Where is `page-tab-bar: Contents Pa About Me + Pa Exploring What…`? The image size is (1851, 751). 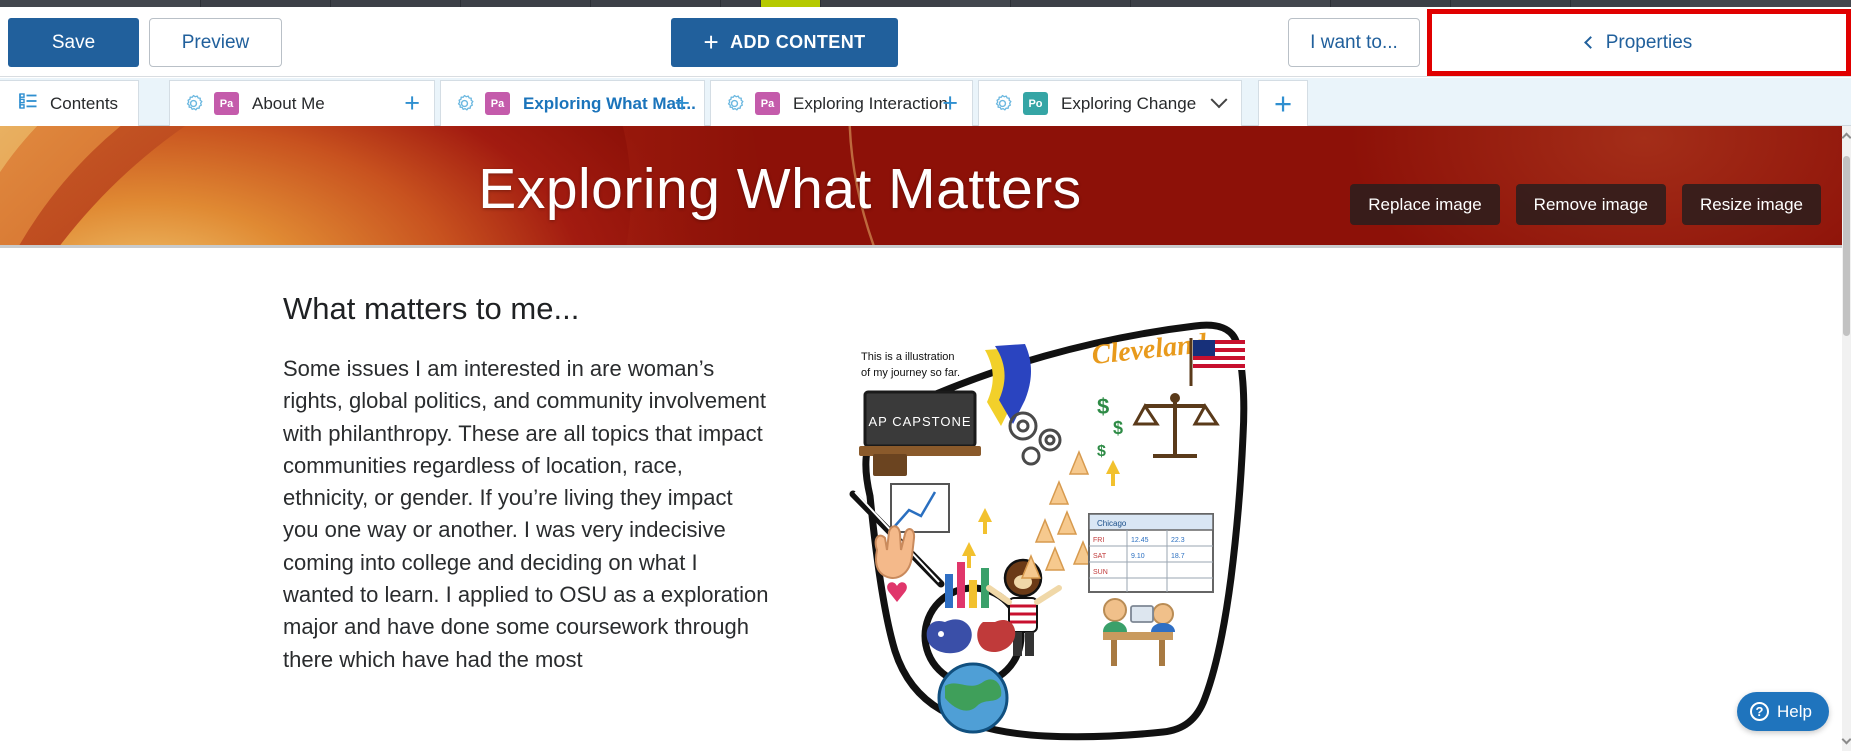 page-tab-bar: Contents Pa About Me + Pa Exploring What… is located at coordinates (925, 102).